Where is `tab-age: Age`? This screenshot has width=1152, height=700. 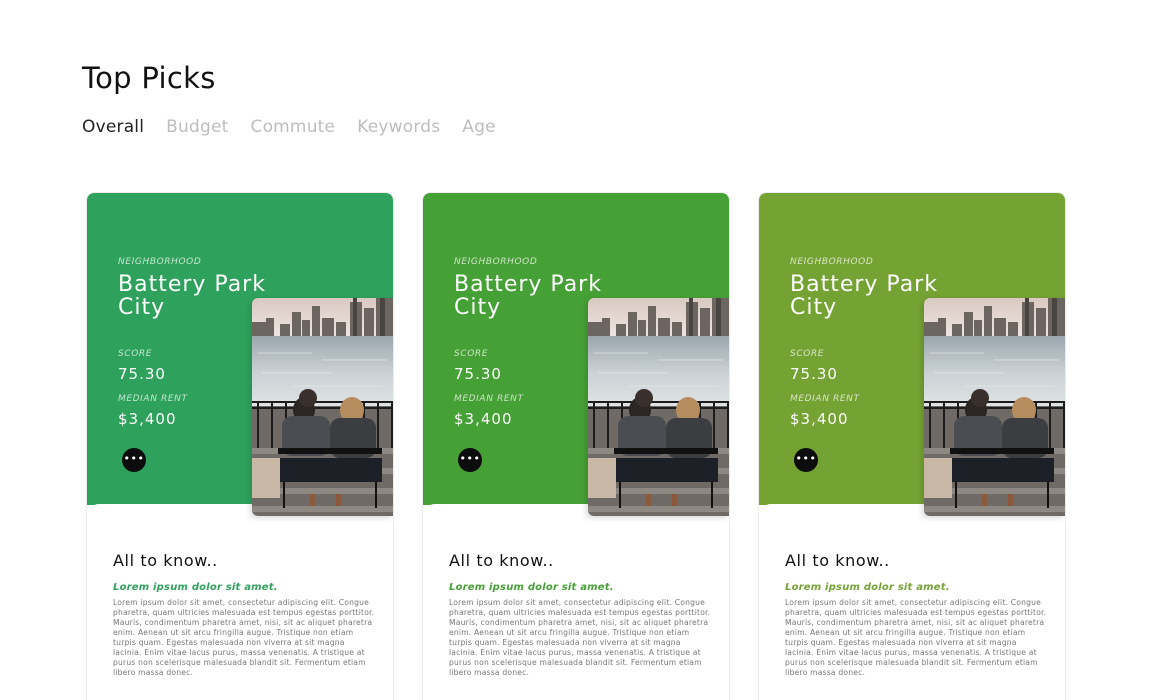 tab-age: Age is located at coordinates (478, 127).